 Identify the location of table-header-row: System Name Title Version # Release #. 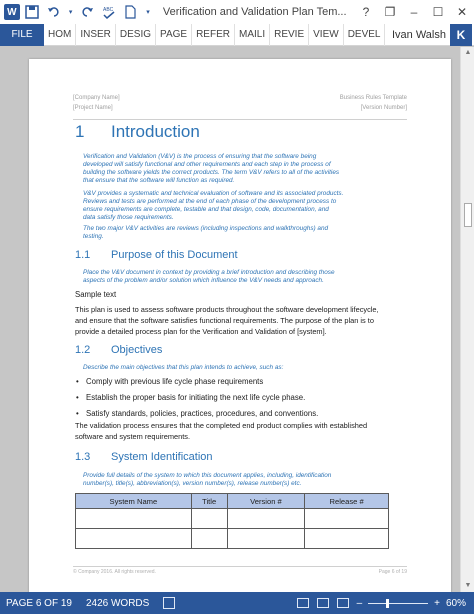
(232, 501).